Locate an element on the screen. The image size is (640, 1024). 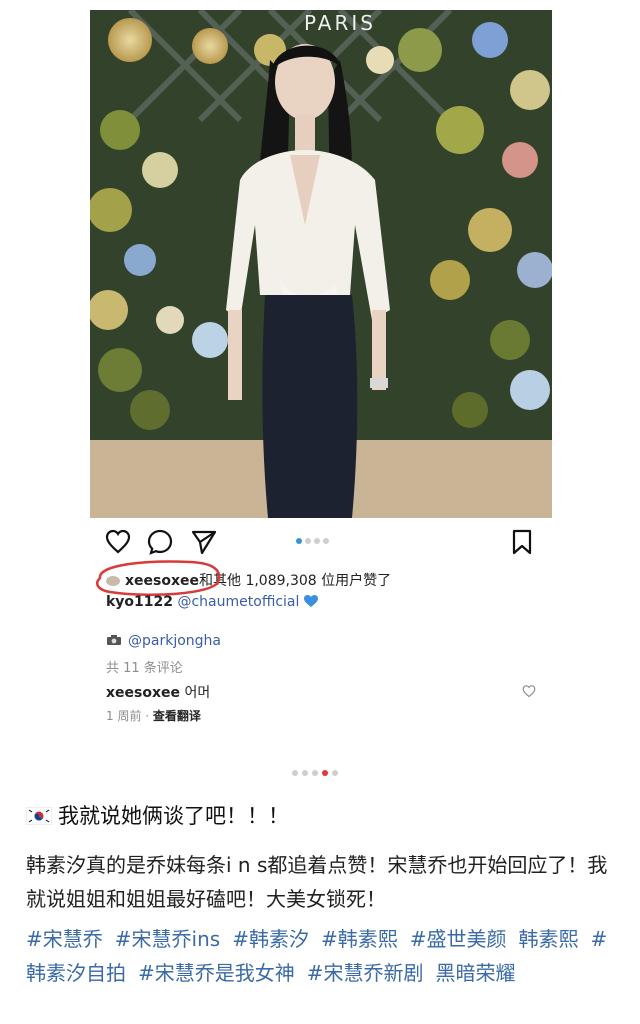
comment-username: xeesoxee is located at coordinates (143, 693).